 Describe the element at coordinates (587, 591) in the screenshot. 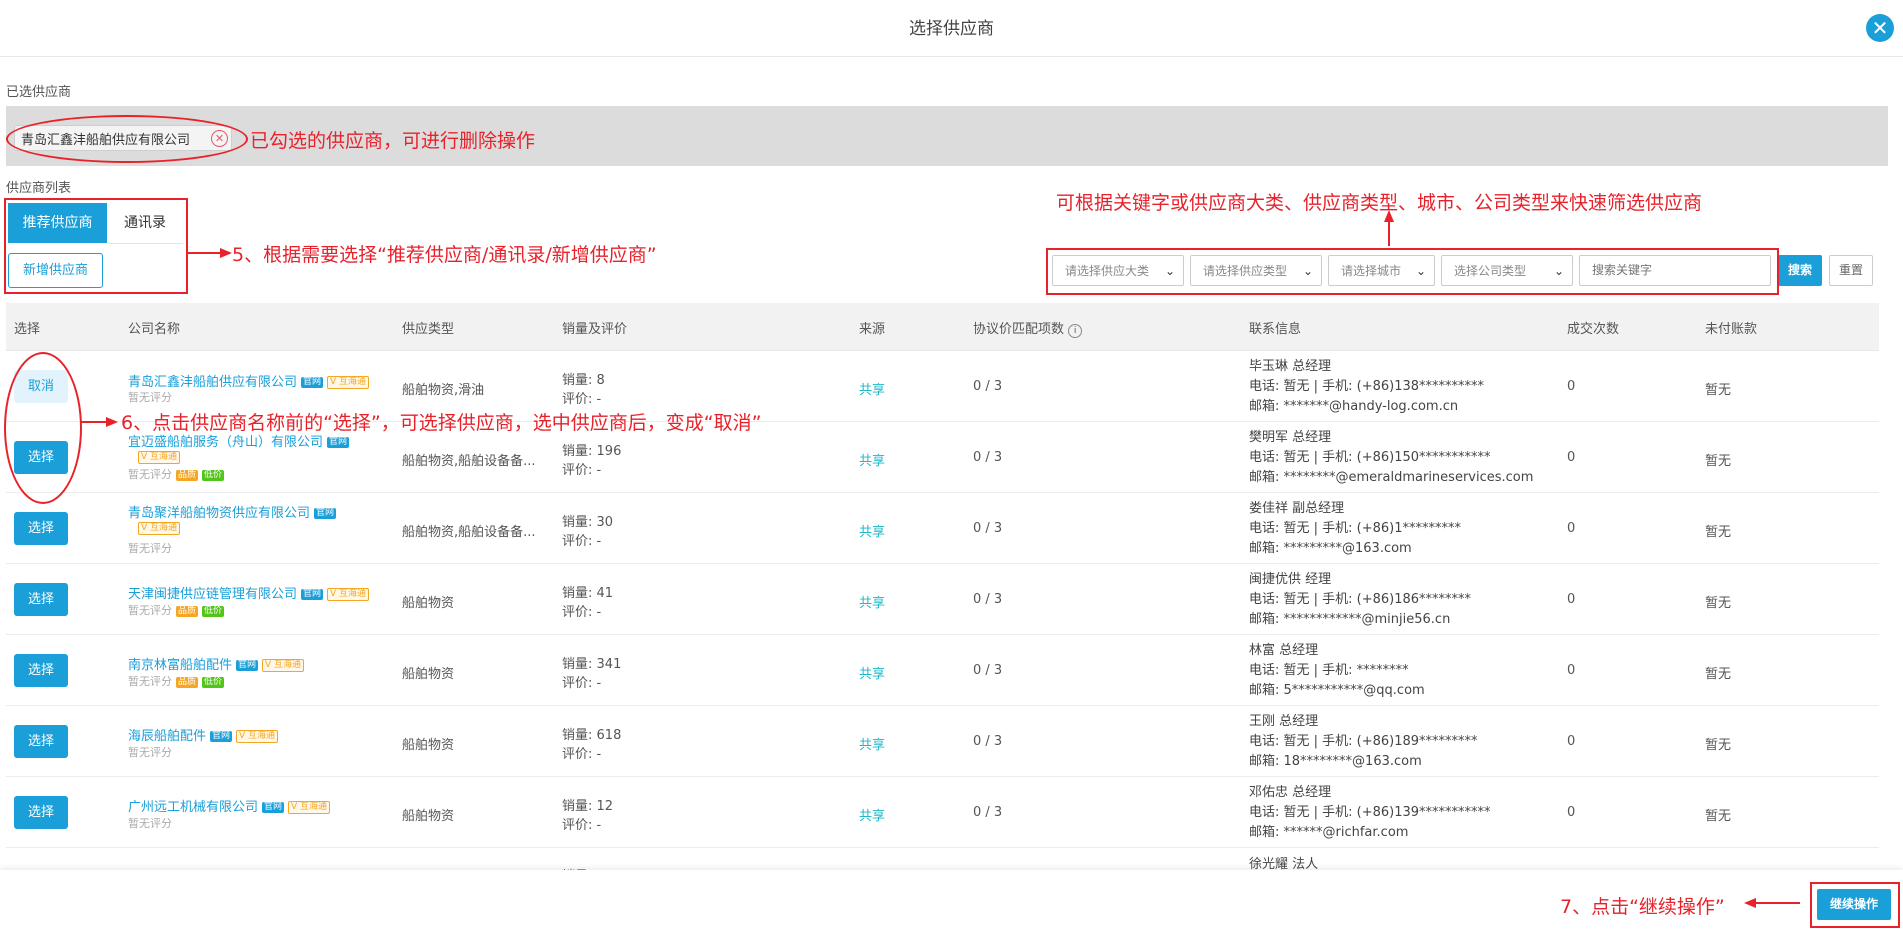

I see `sales: 销量: 41` at that location.